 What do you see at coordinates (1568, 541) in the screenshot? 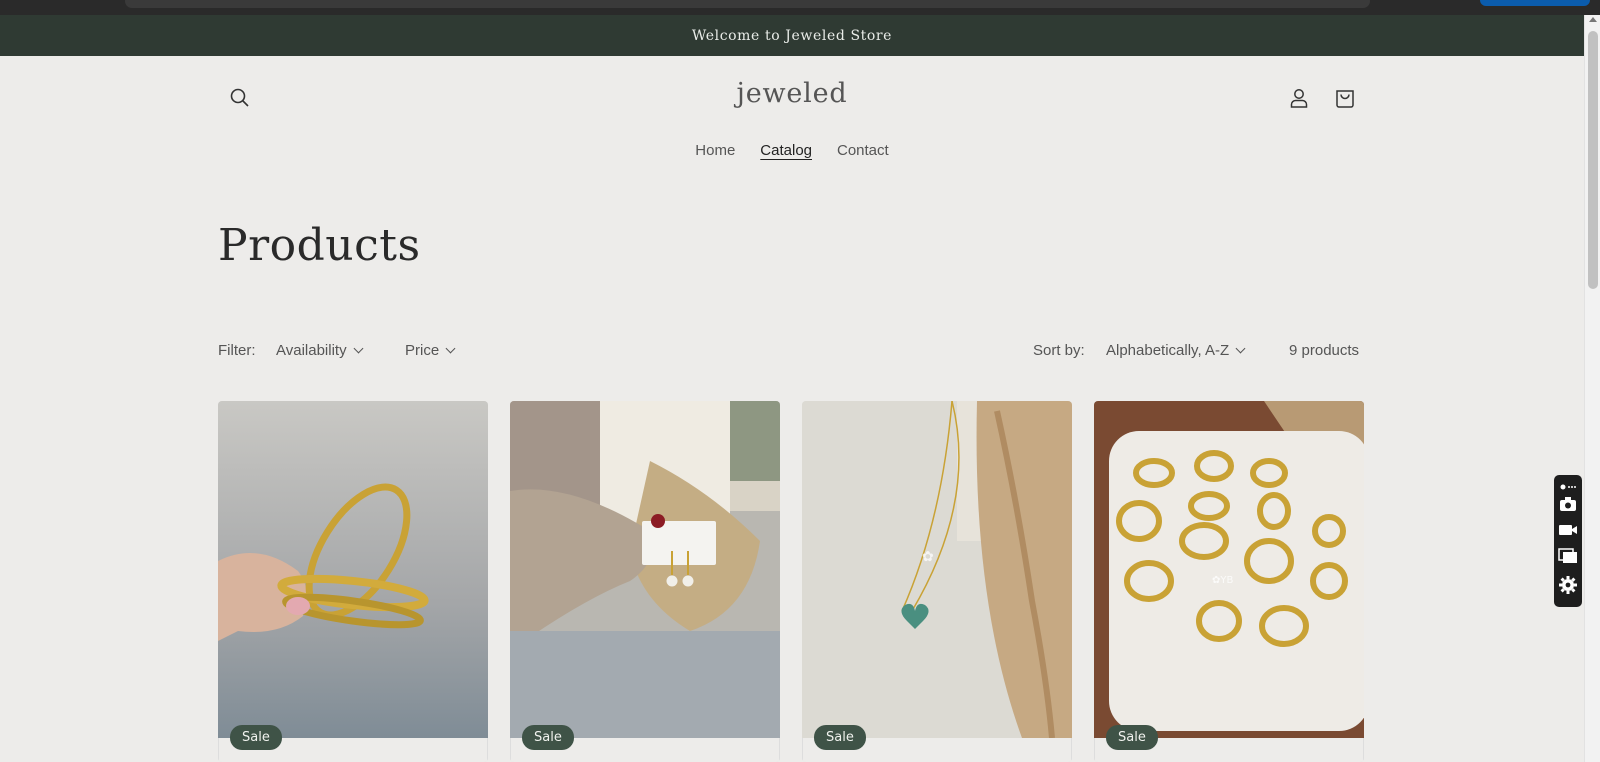
I see `capture-toolbar` at bounding box center [1568, 541].